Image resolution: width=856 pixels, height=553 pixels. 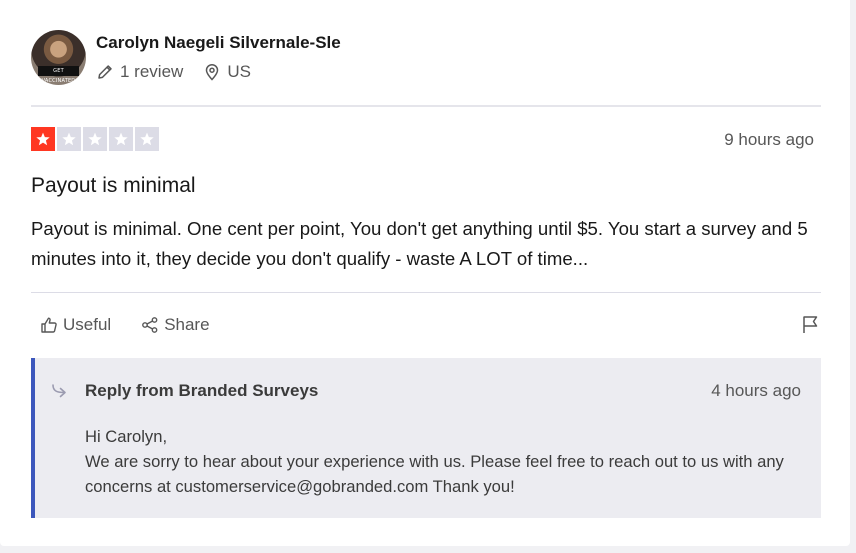 I want to click on reply-date: 4 hours ago, so click(x=756, y=390).